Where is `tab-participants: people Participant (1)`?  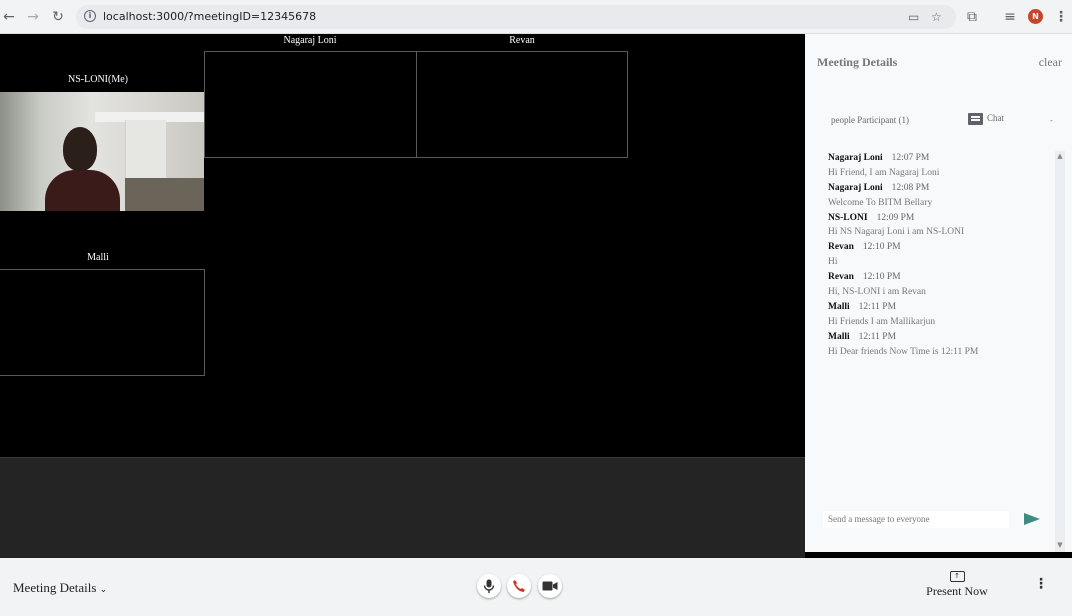
tab-participants: people Participant (1) is located at coordinates (870, 120).